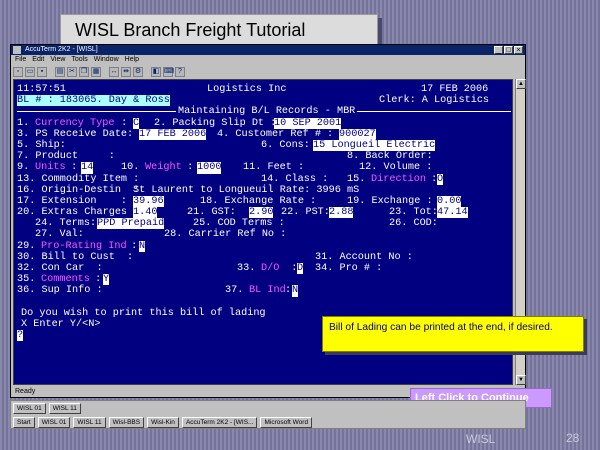 This screenshot has height=450, width=600. Describe the element at coordinates (26, 123) in the screenshot. I see `field-label: 1.` at that location.